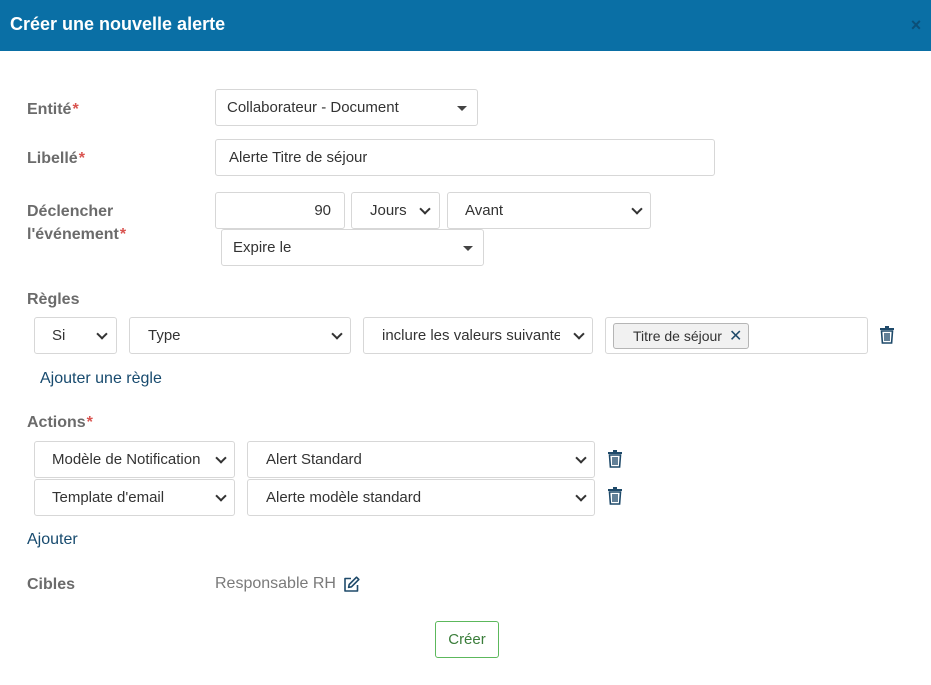 The height and width of the screenshot is (685, 931). Describe the element at coordinates (59, 335) in the screenshot. I see `rule-condition-value: Si` at that location.